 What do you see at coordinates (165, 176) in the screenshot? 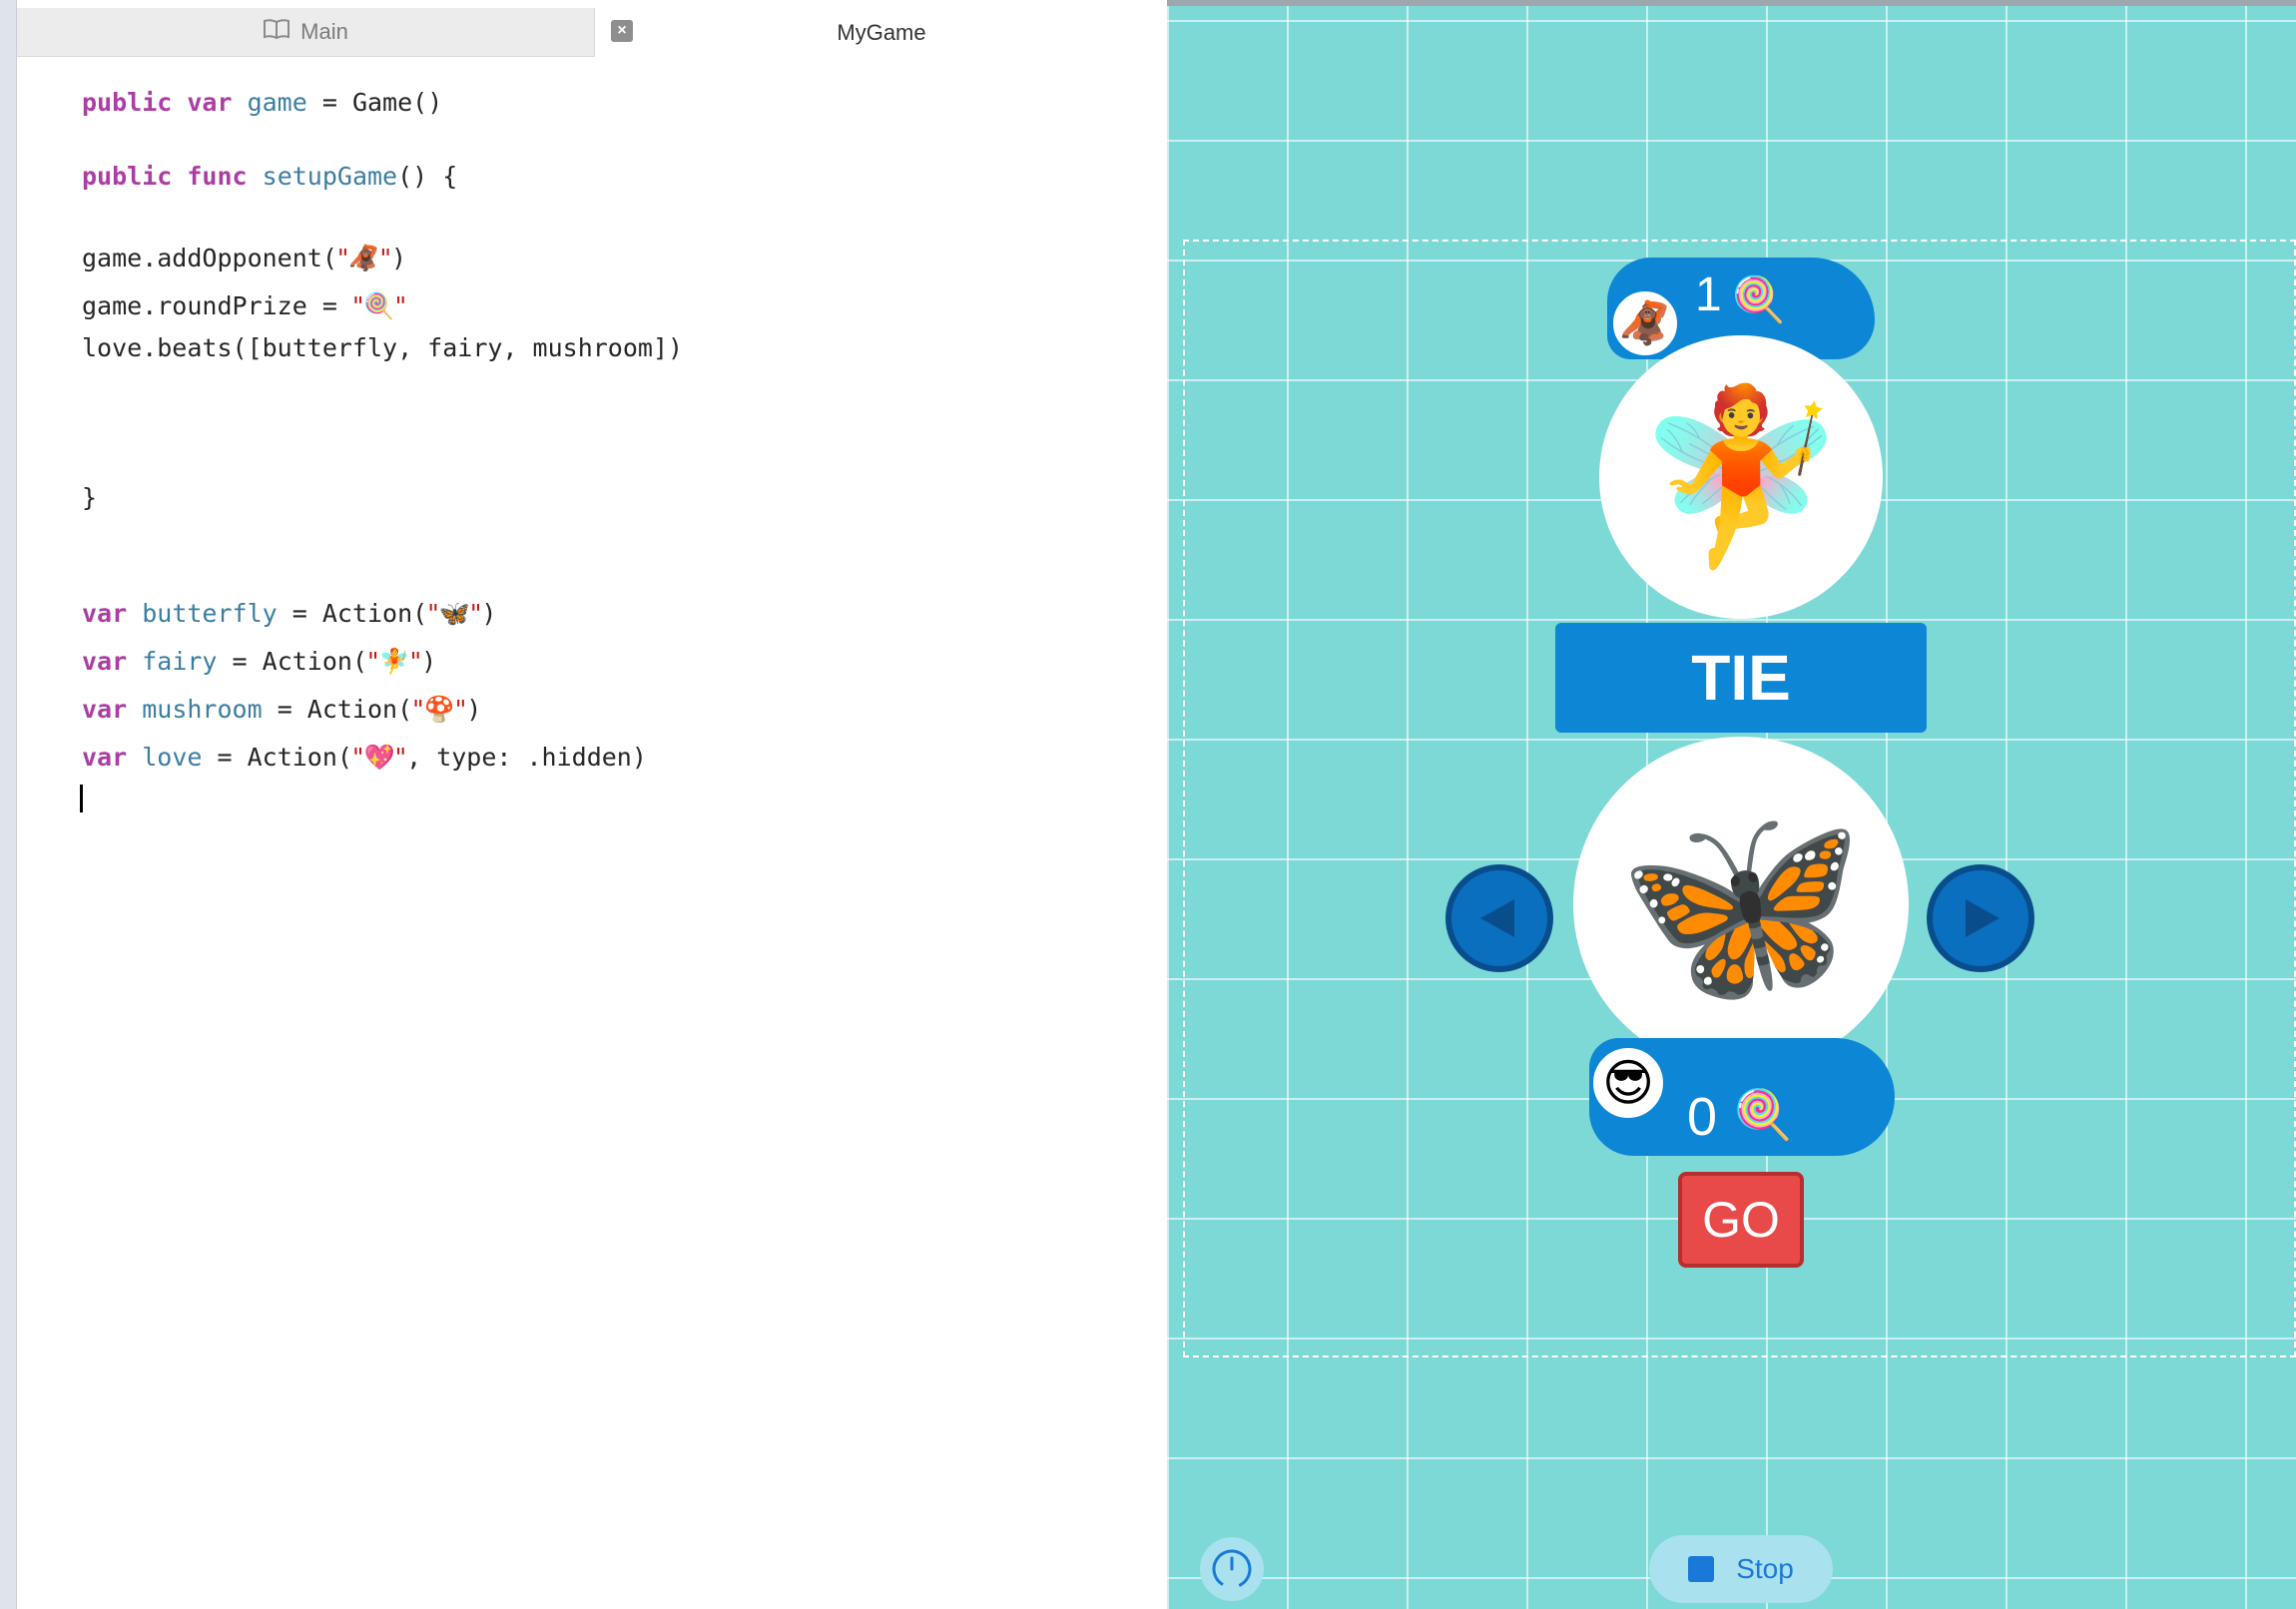
I see `code-keyword: public func` at bounding box center [165, 176].